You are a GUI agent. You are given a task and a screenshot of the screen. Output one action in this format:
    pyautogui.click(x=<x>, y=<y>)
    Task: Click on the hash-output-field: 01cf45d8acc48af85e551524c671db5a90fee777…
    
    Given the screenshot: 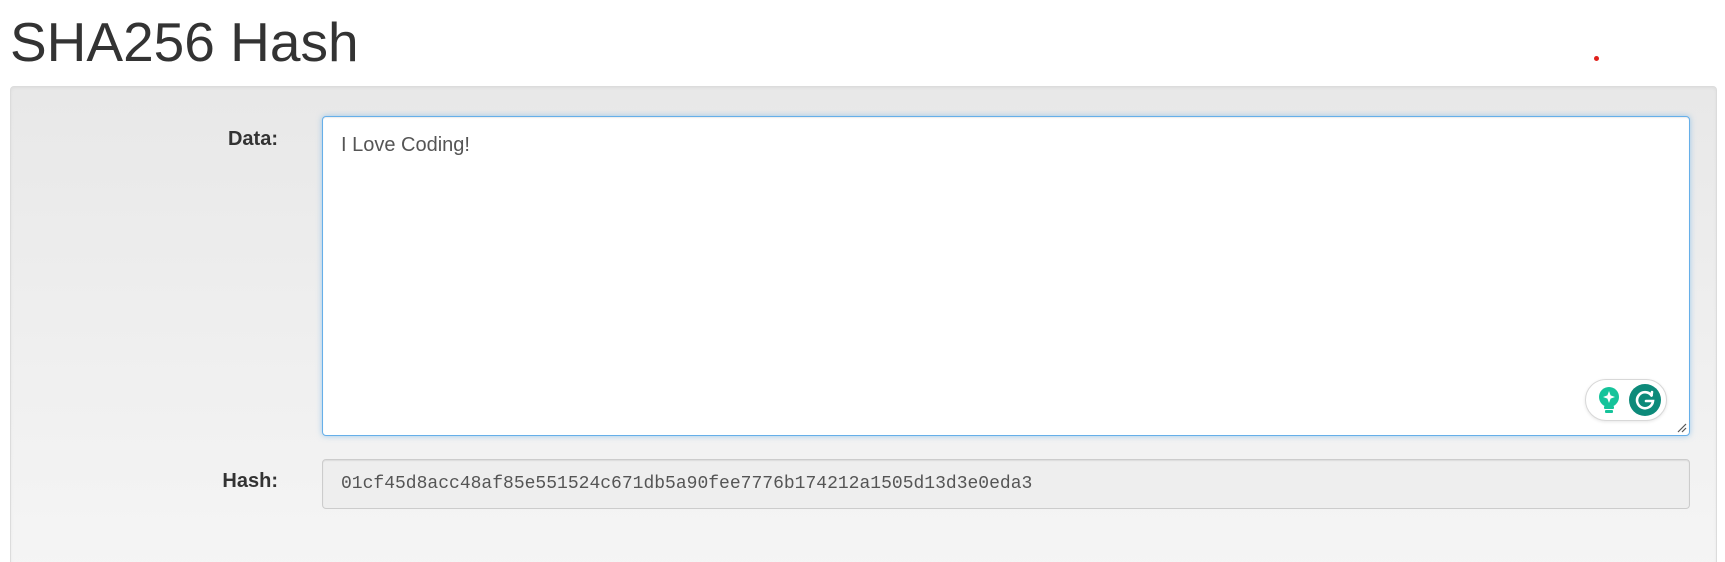 What is the action you would take?
    pyautogui.click(x=1006, y=484)
    